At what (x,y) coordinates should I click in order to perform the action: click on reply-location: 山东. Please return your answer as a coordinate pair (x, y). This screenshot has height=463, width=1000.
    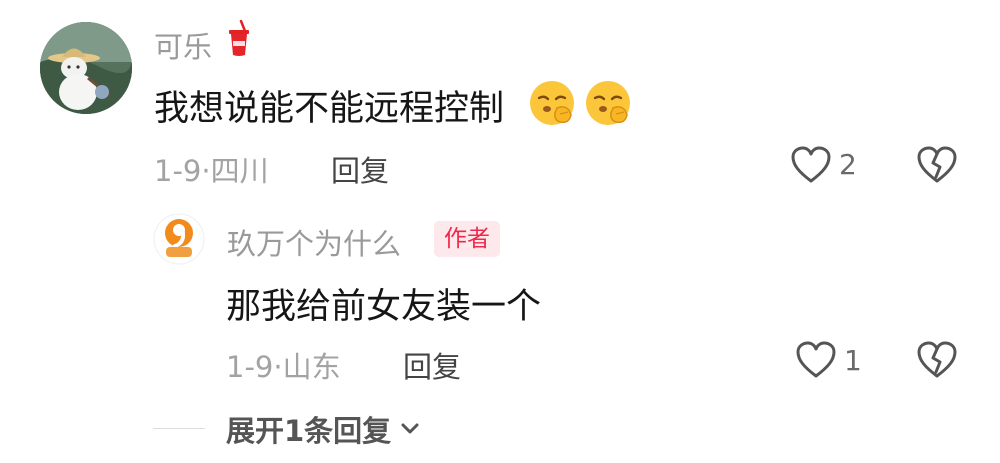
    Looking at the image, I should click on (311, 367).